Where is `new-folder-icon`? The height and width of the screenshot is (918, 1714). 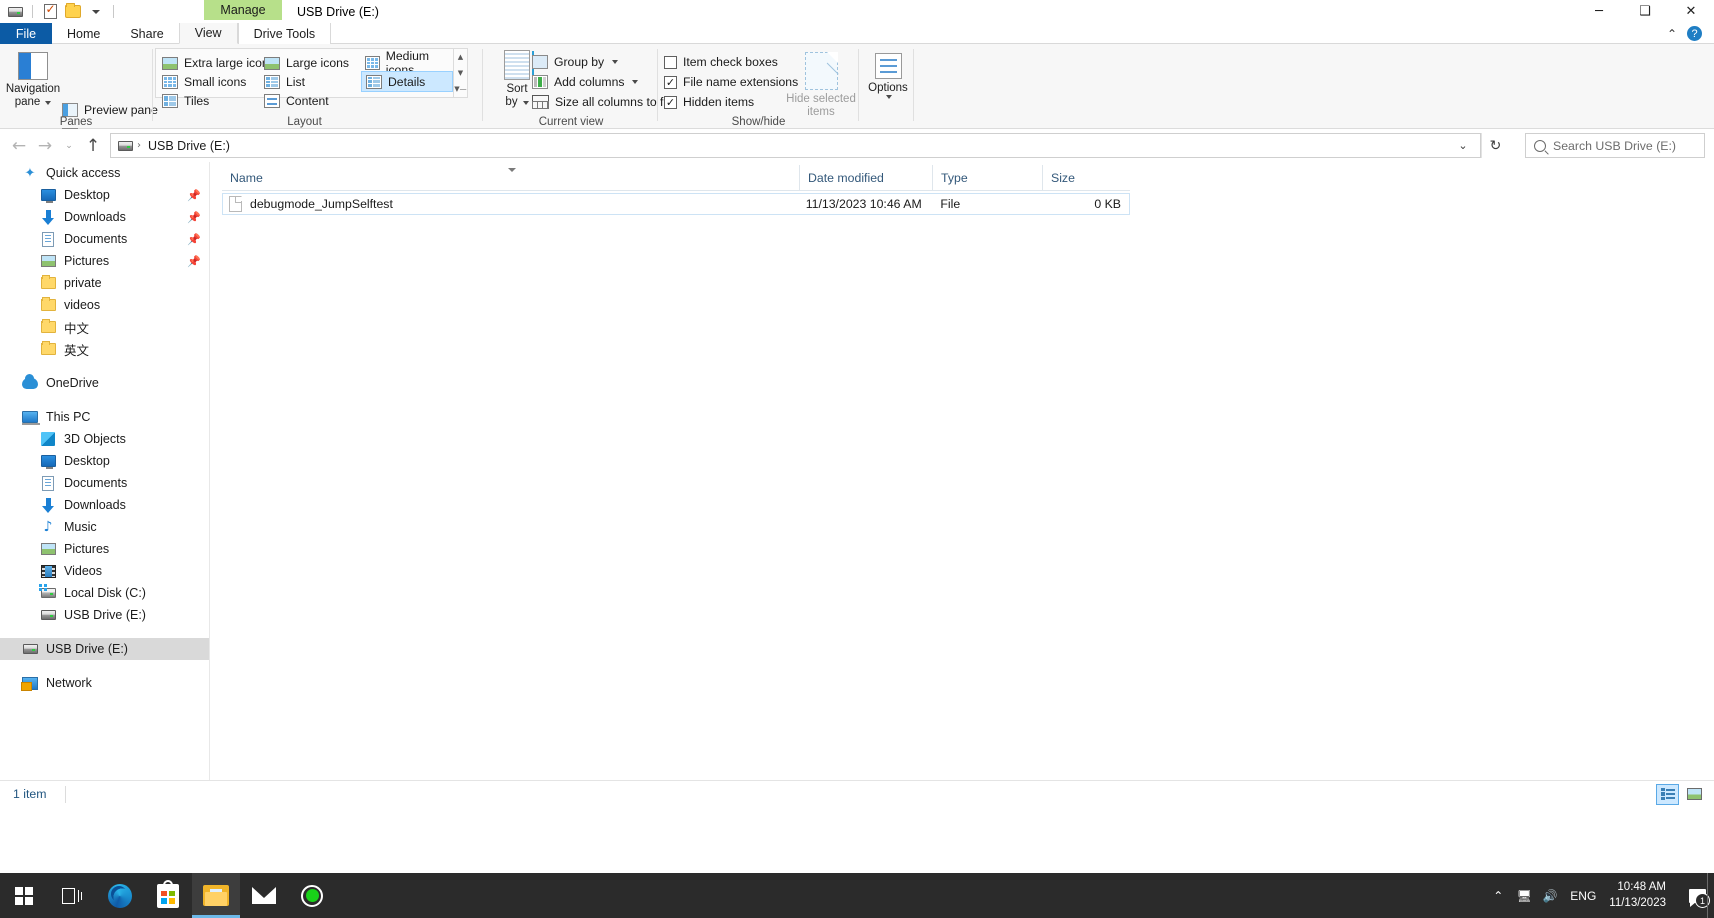 new-folder-icon is located at coordinates (73, 12).